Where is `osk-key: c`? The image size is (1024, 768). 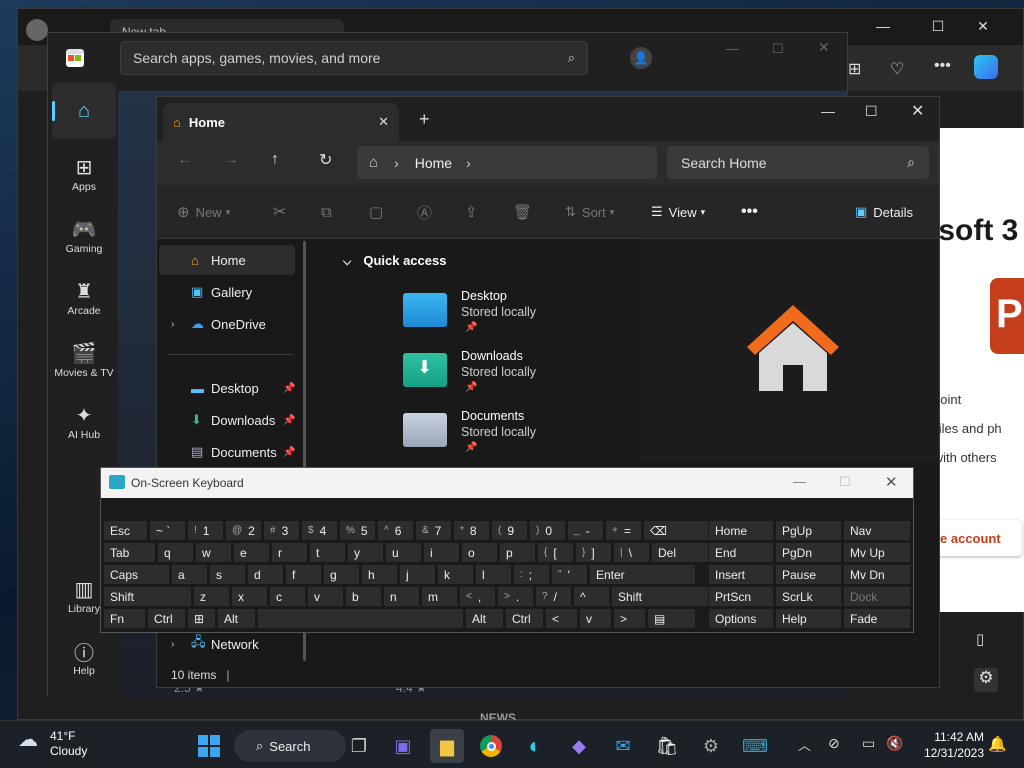
osk-key: c is located at coordinates (287, 596).